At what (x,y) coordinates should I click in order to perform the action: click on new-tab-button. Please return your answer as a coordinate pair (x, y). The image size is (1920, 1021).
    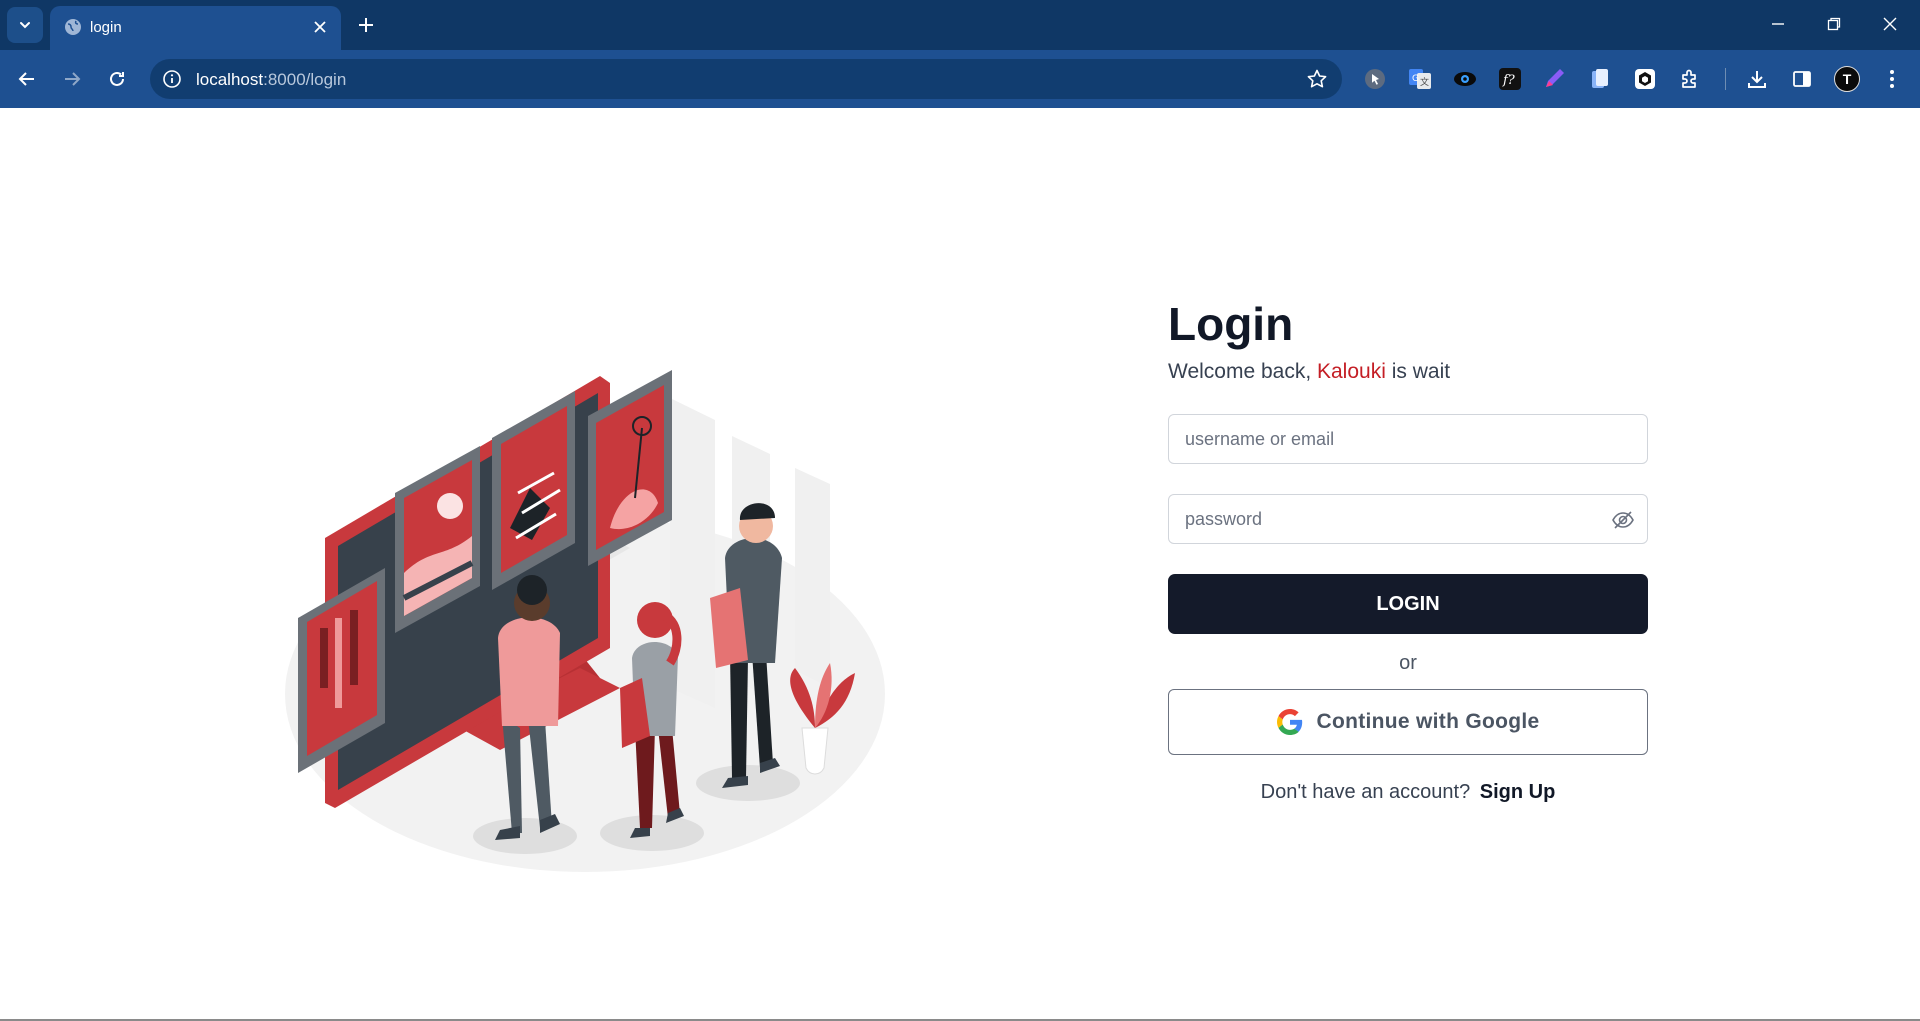
    Looking at the image, I should click on (366, 25).